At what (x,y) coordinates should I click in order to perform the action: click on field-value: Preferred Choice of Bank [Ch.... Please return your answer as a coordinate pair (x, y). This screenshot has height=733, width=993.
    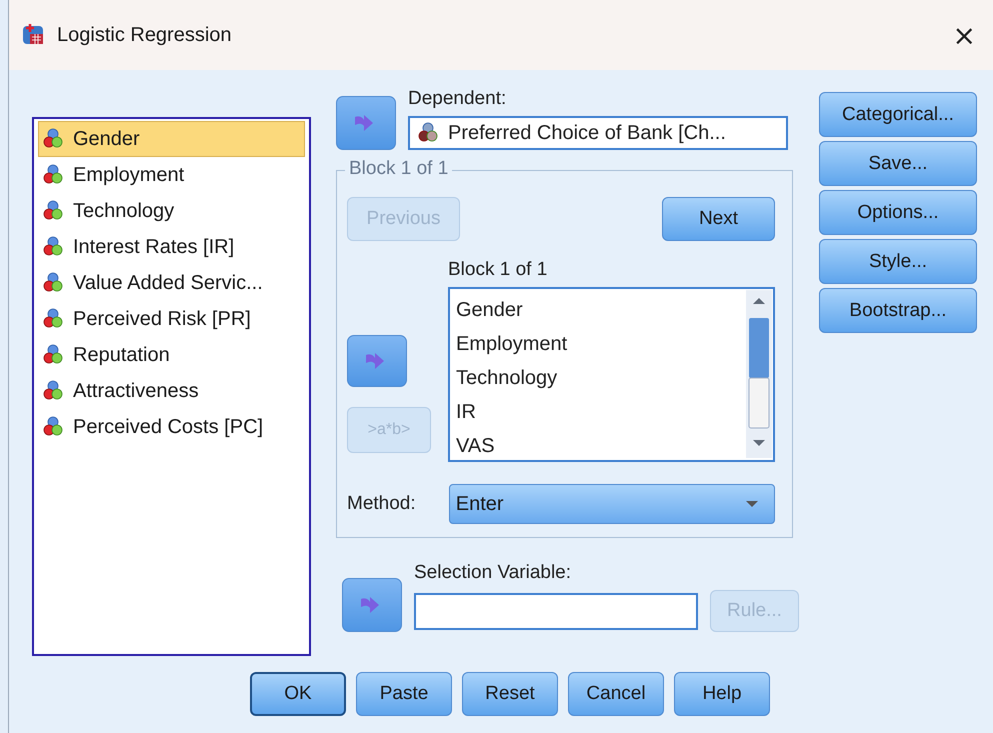
    Looking at the image, I should click on (587, 133).